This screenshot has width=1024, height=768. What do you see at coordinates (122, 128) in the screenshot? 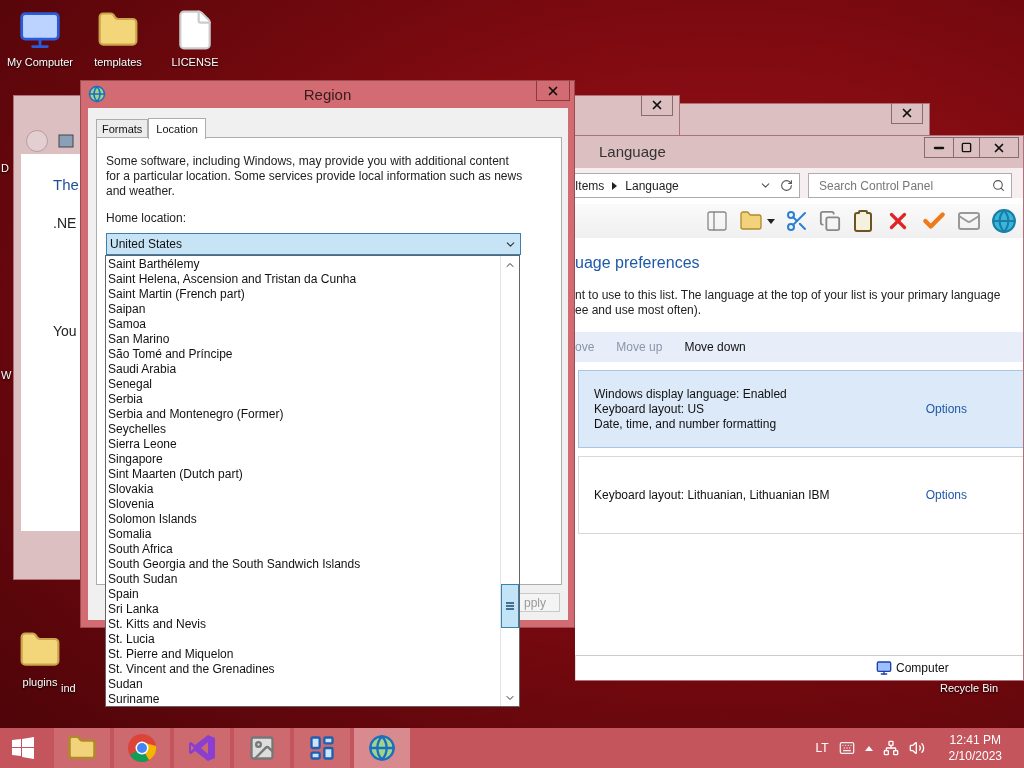
I see `tab: Formats` at bounding box center [122, 128].